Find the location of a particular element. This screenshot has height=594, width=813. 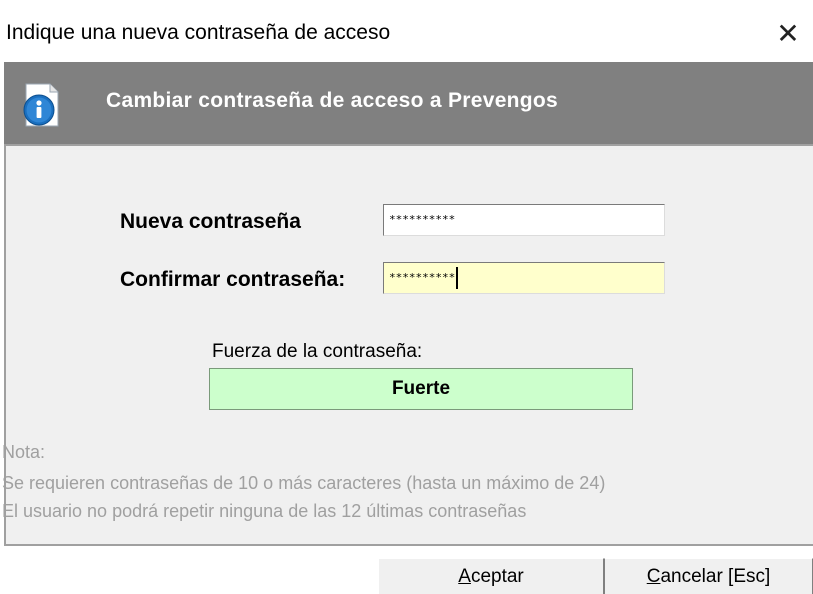

header-banner: Cambiar contraseña de acceso a Prevengos is located at coordinates (406, 103).